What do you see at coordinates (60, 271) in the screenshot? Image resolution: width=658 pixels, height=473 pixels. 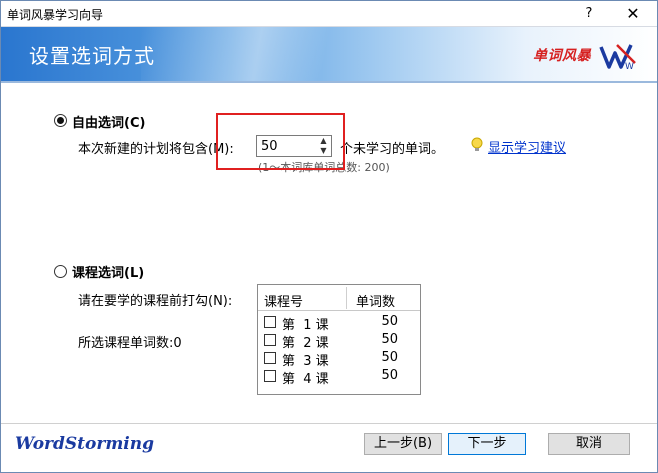 I see `course-mode-radio` at bounding box center [60, 271].